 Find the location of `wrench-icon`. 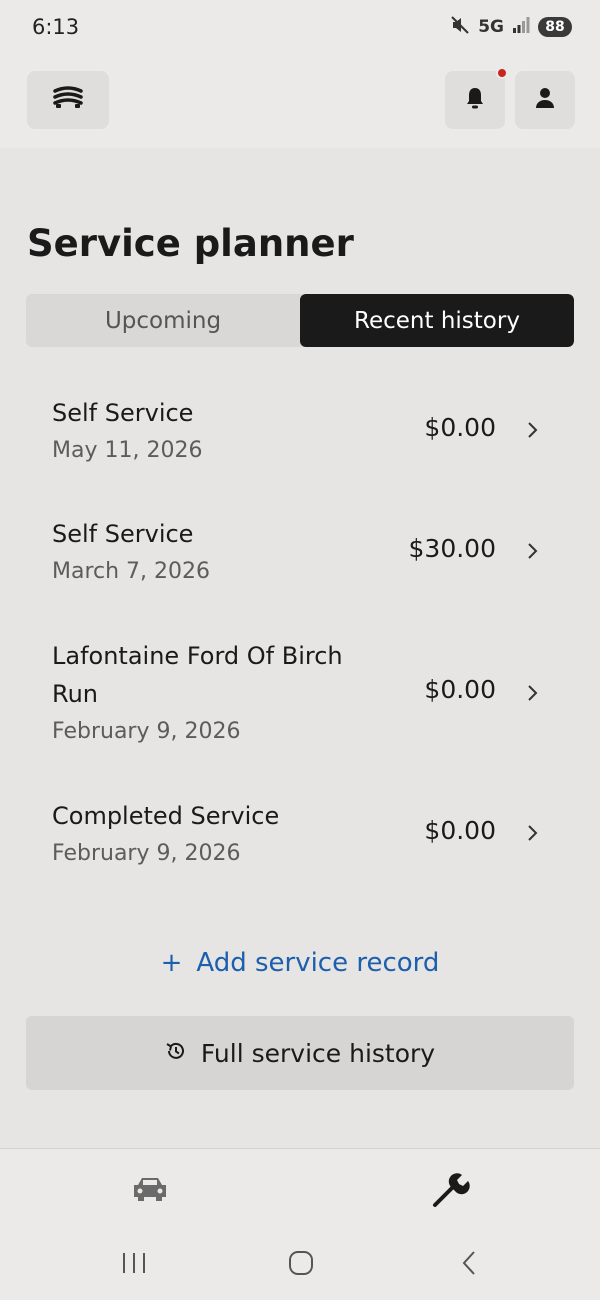

wrench-icon is located at coordinates (450, 1191).